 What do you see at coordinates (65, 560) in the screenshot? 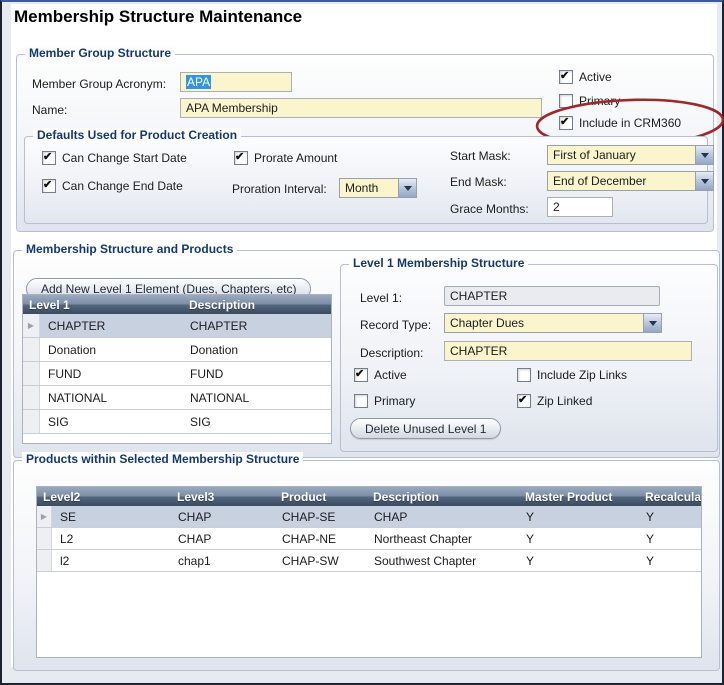
I see `table-cell: l2` at bounding box center [65, 560].